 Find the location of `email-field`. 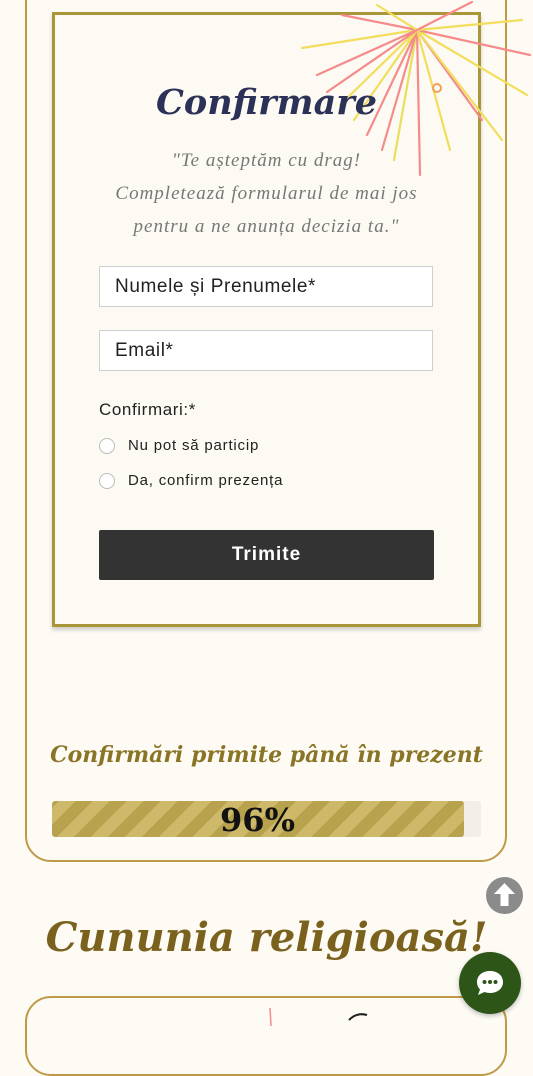

email-field is located at coordinates (266, 350).